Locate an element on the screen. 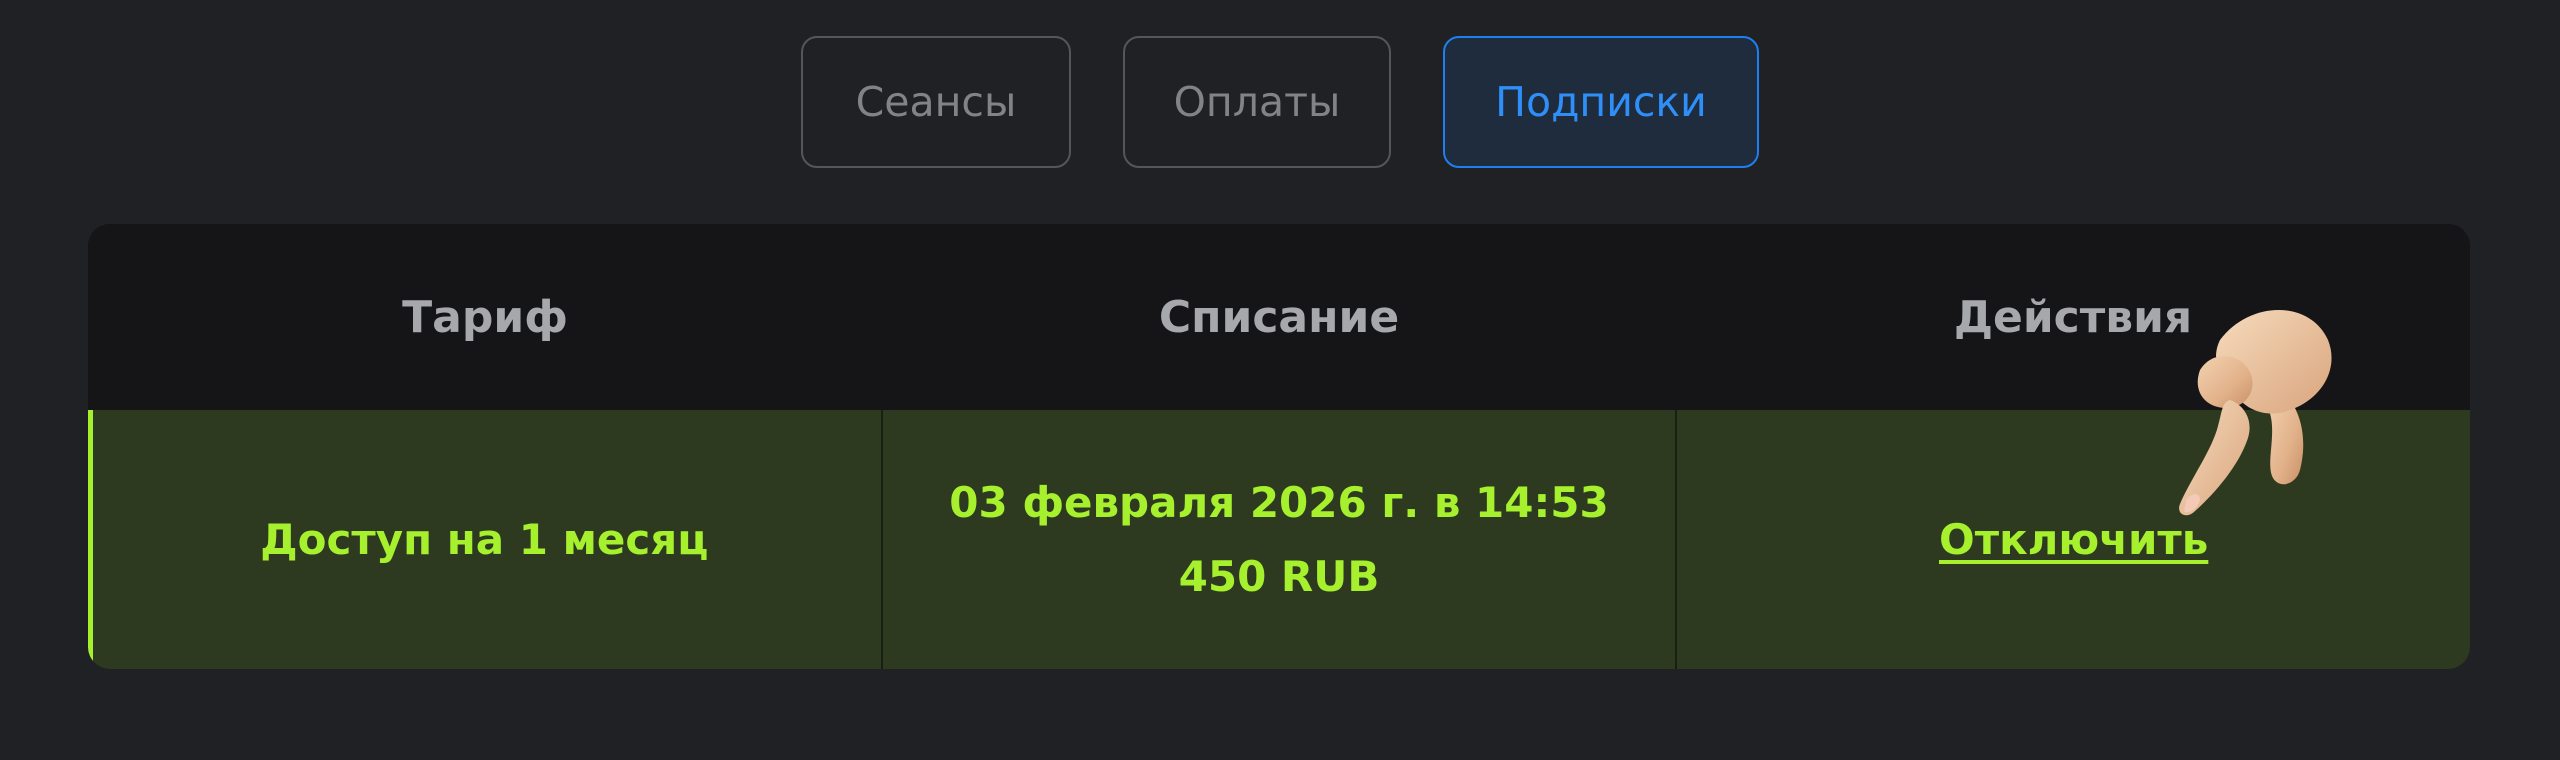  charge-cell: 03 февраля 2026 г. в 14:53 450 RUB is located at coordinates (1280, 539).